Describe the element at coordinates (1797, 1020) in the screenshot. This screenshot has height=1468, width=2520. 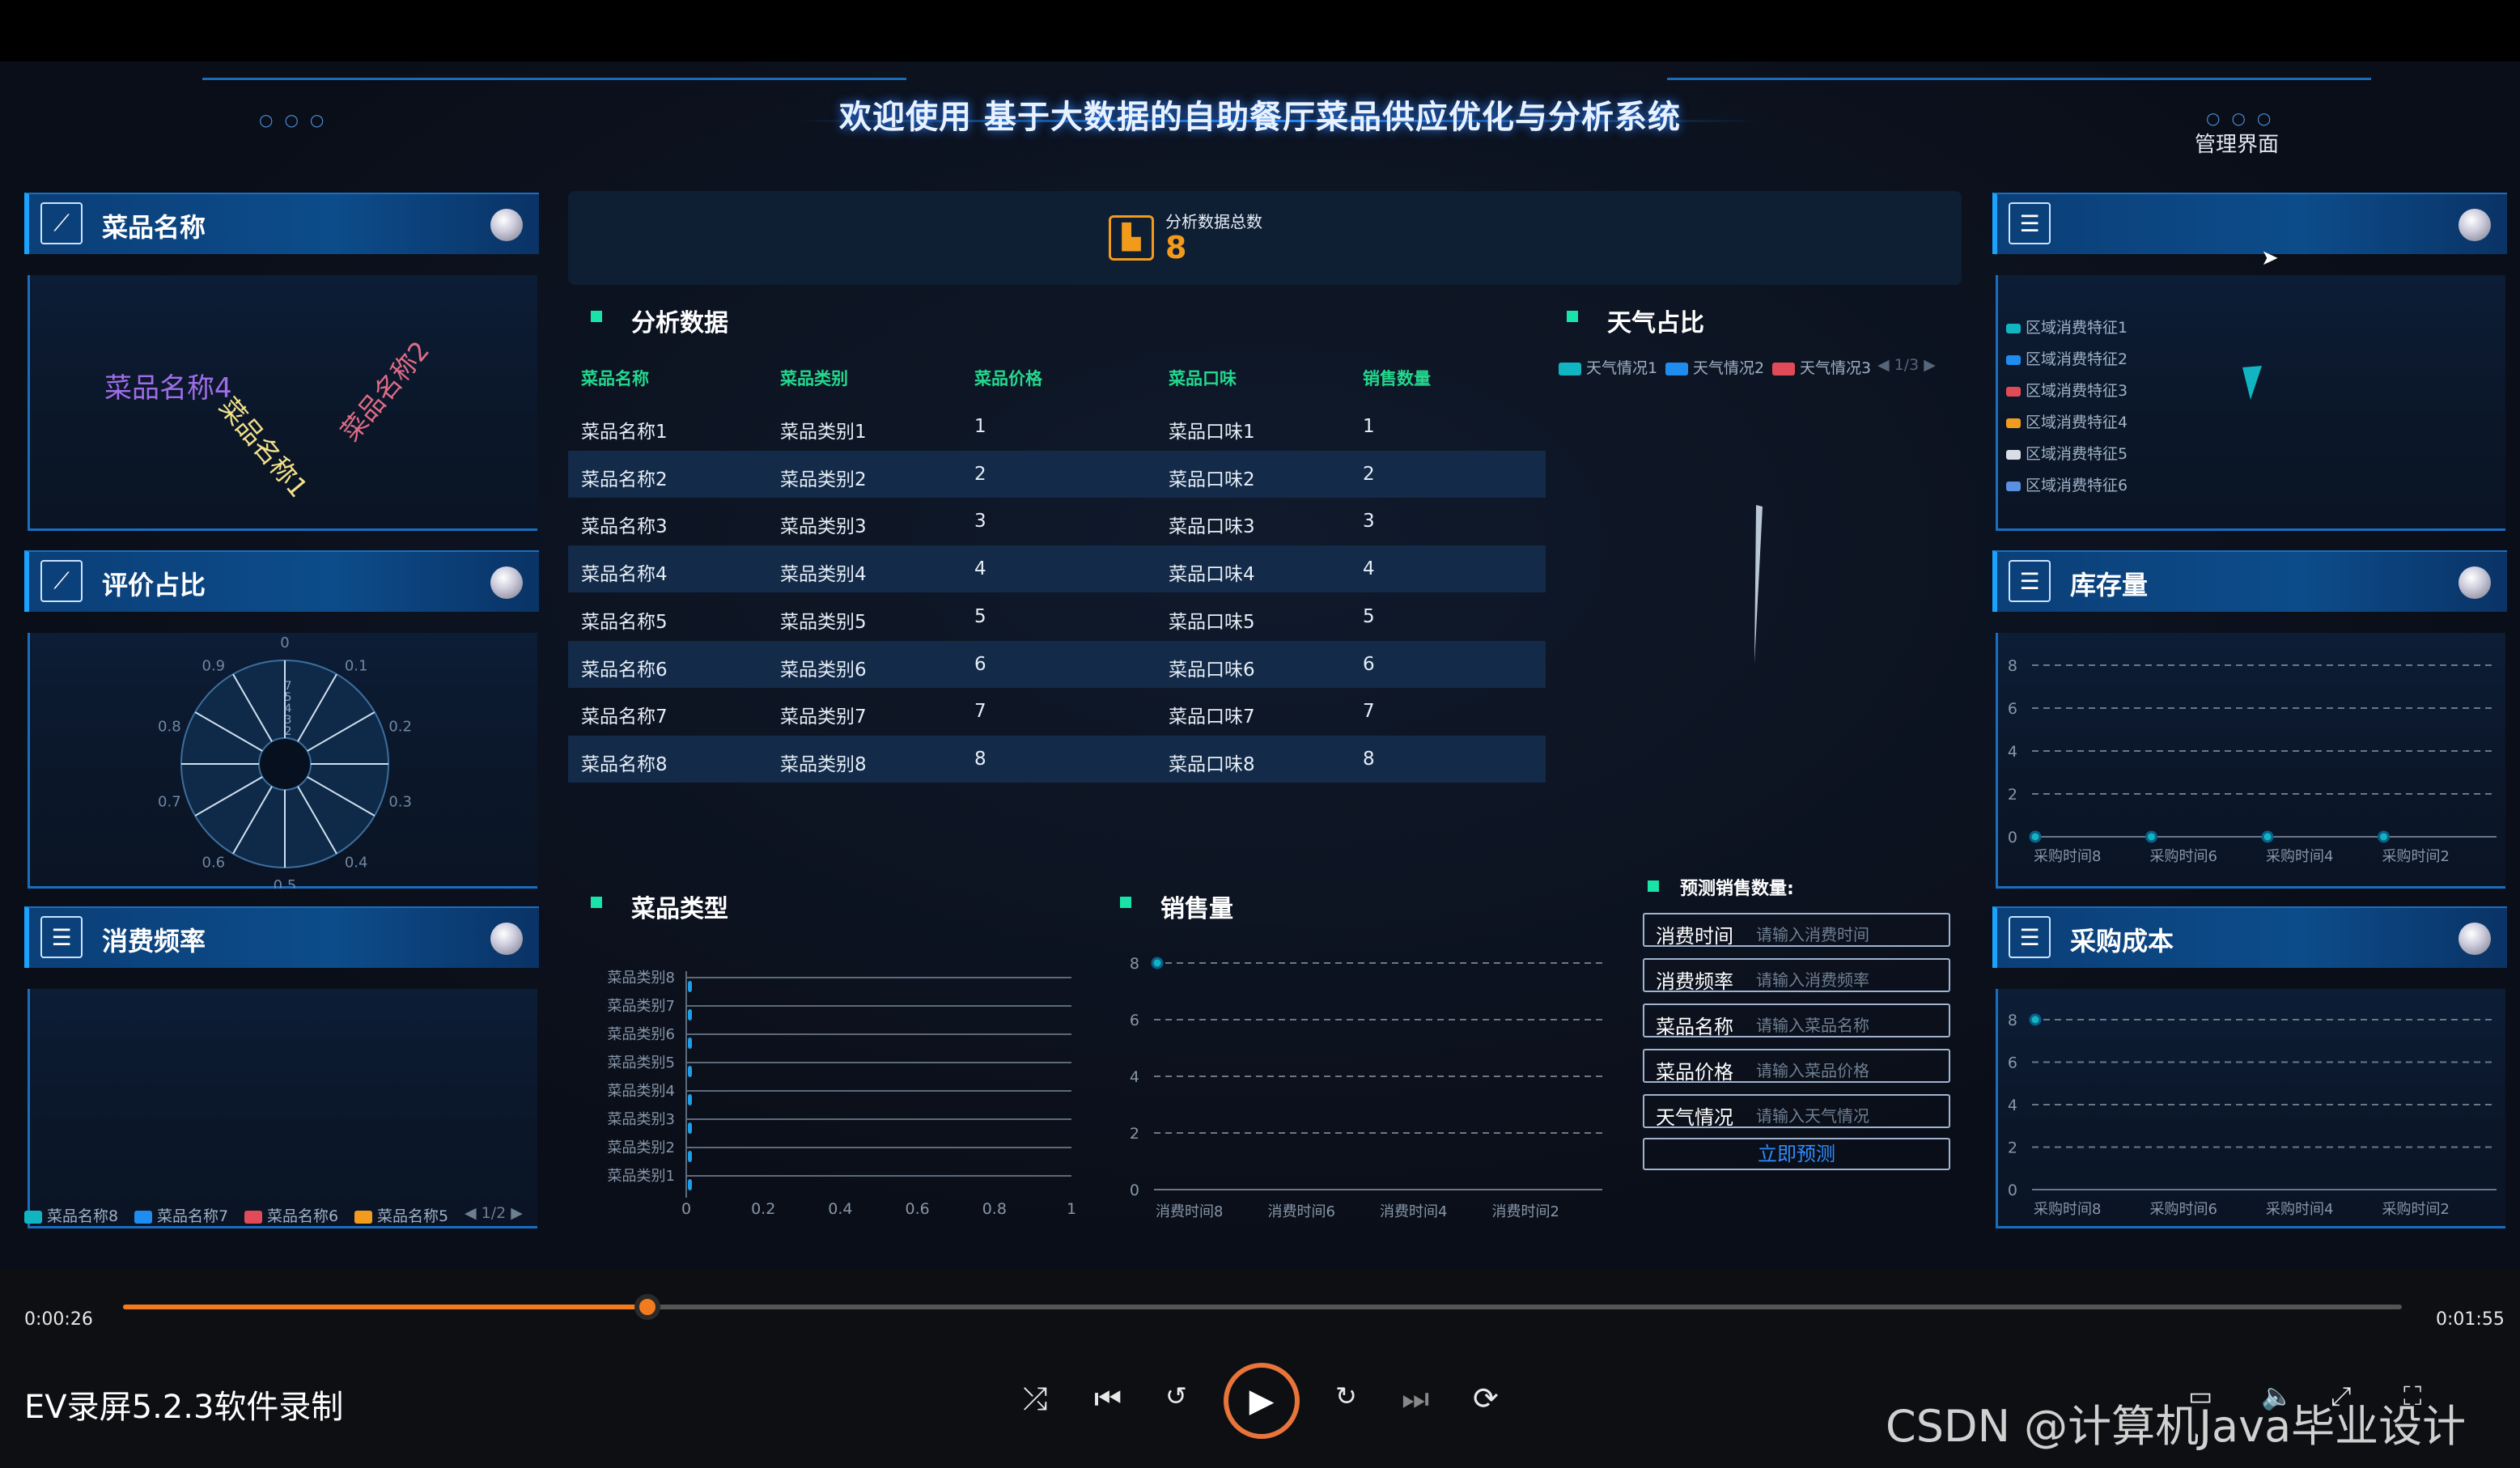
I see `predict-field-dish-name: 菜品名称 请输入菜品名称` at that location.